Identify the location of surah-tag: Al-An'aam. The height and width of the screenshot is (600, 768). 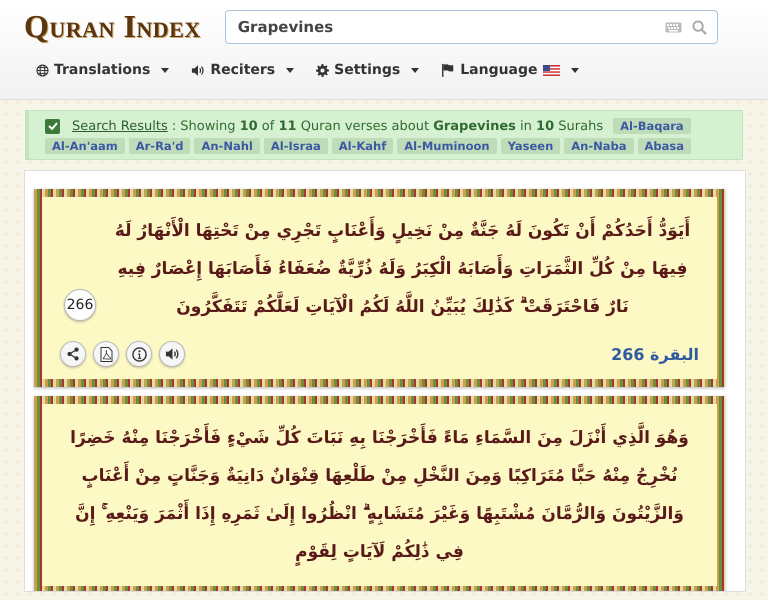
(85, 146).